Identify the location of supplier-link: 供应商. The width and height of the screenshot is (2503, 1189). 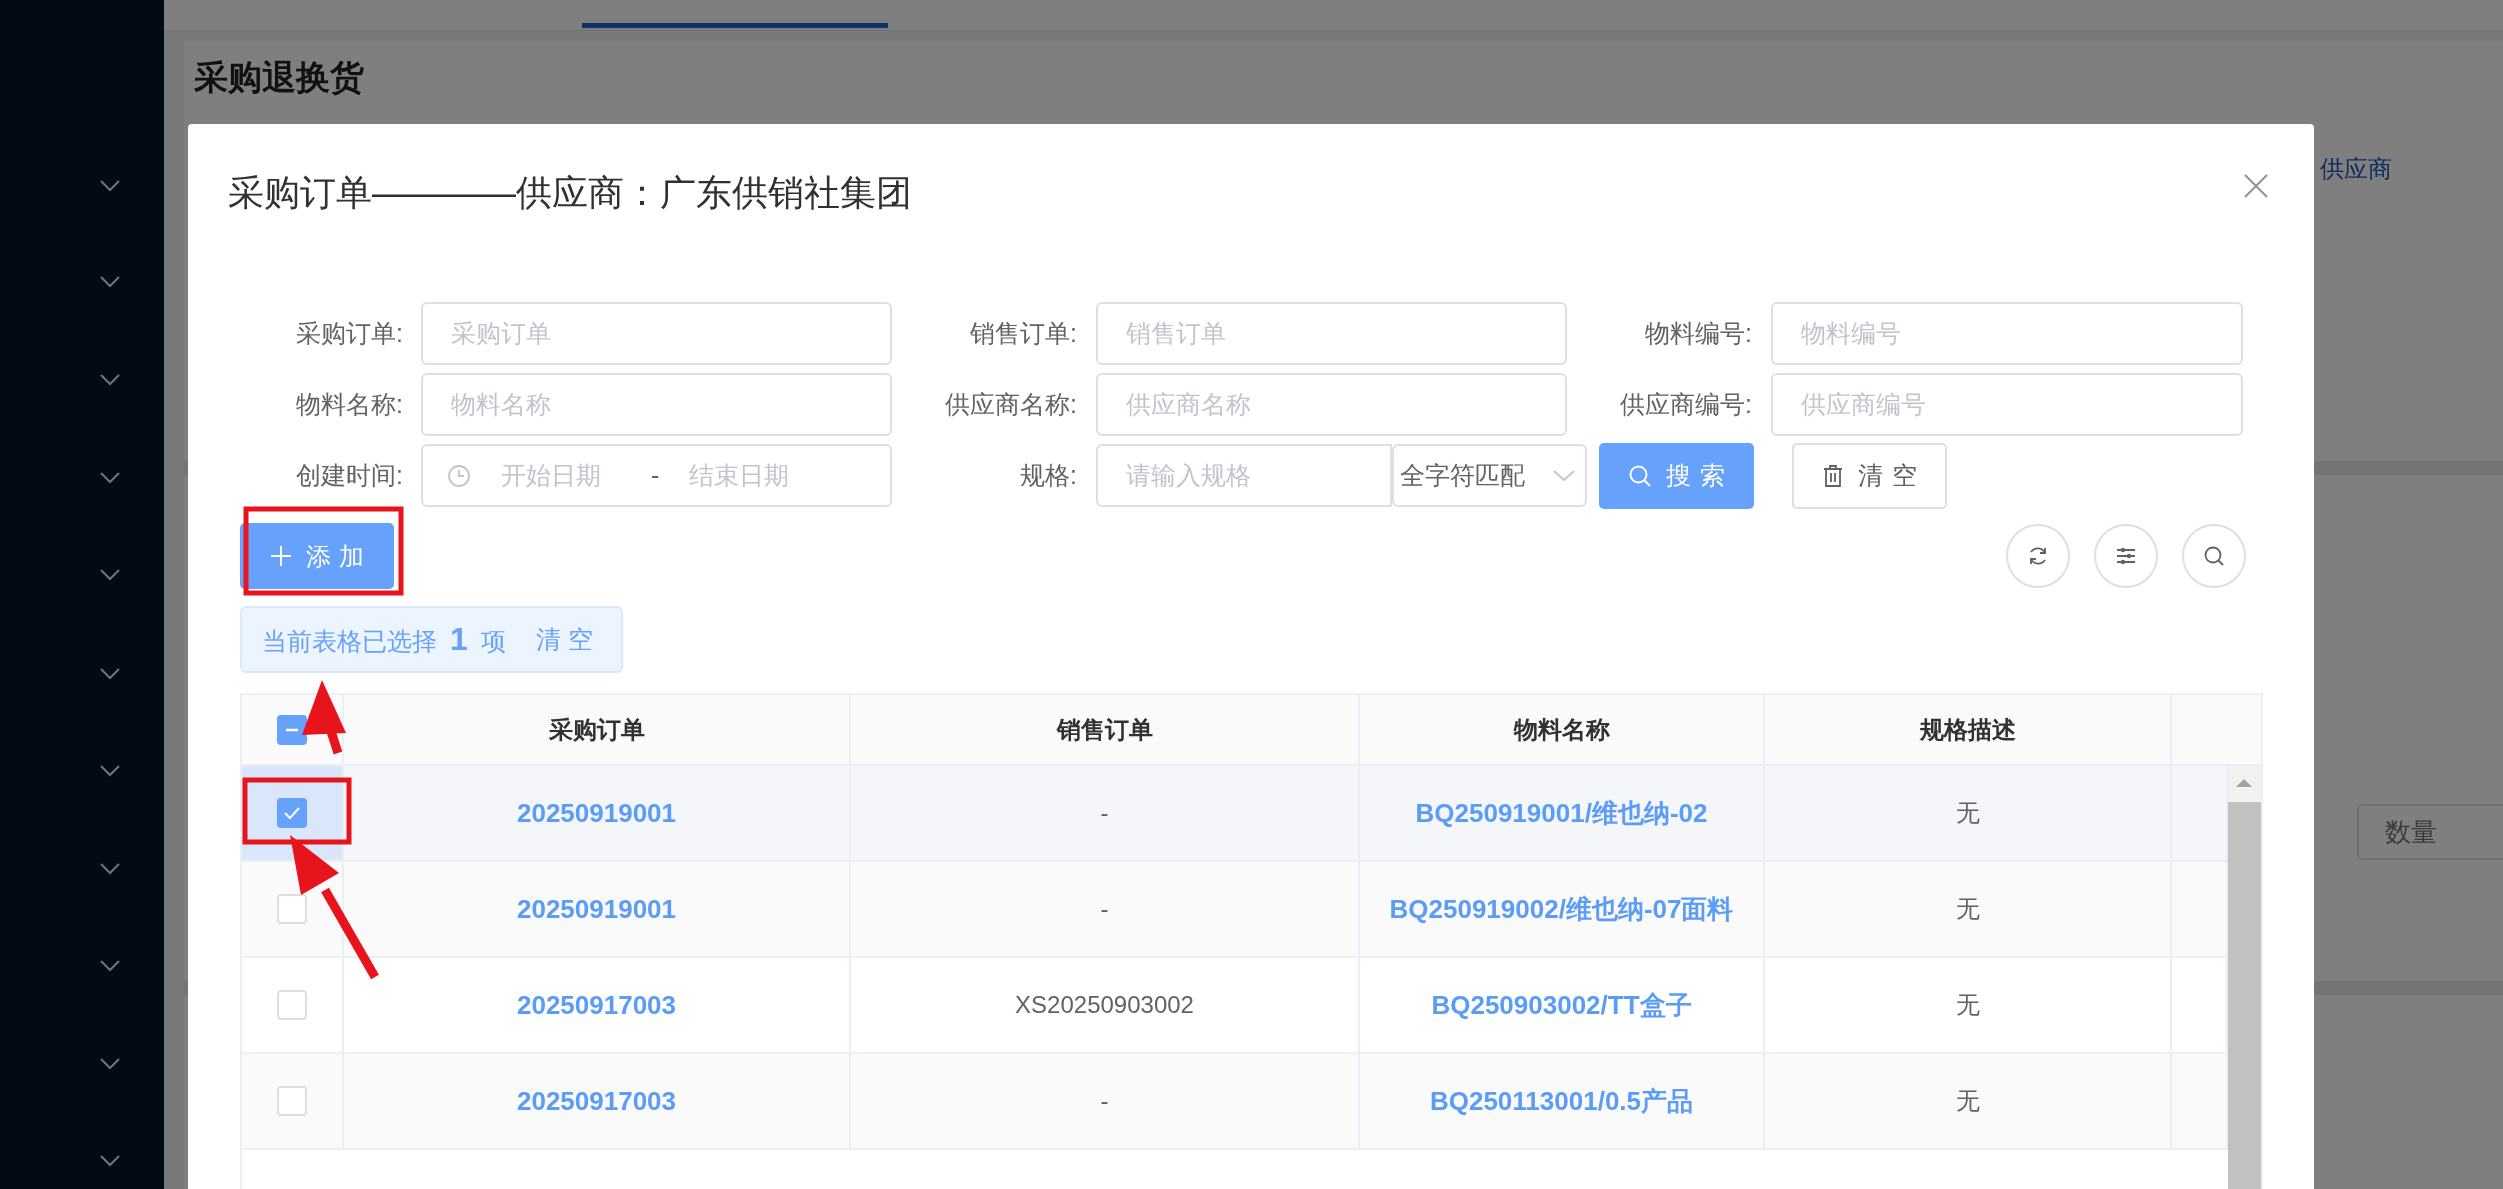
(2356, 169).